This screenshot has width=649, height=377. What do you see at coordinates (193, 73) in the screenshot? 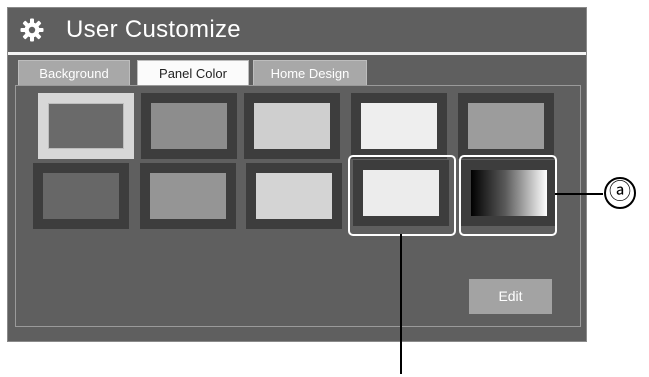
I see `tab-panel-color: Panel Color` at bounding box center [193, 73].